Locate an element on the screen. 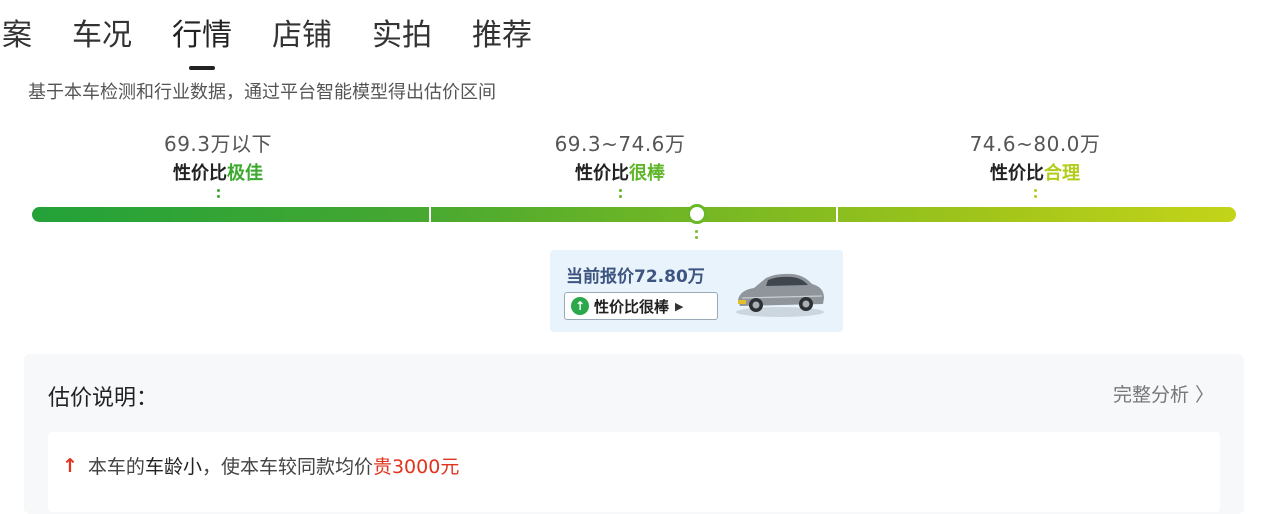 This screenshot has width=1268, height=514. reason-text-pre: 本车的 is located at coordinates (116, 467).